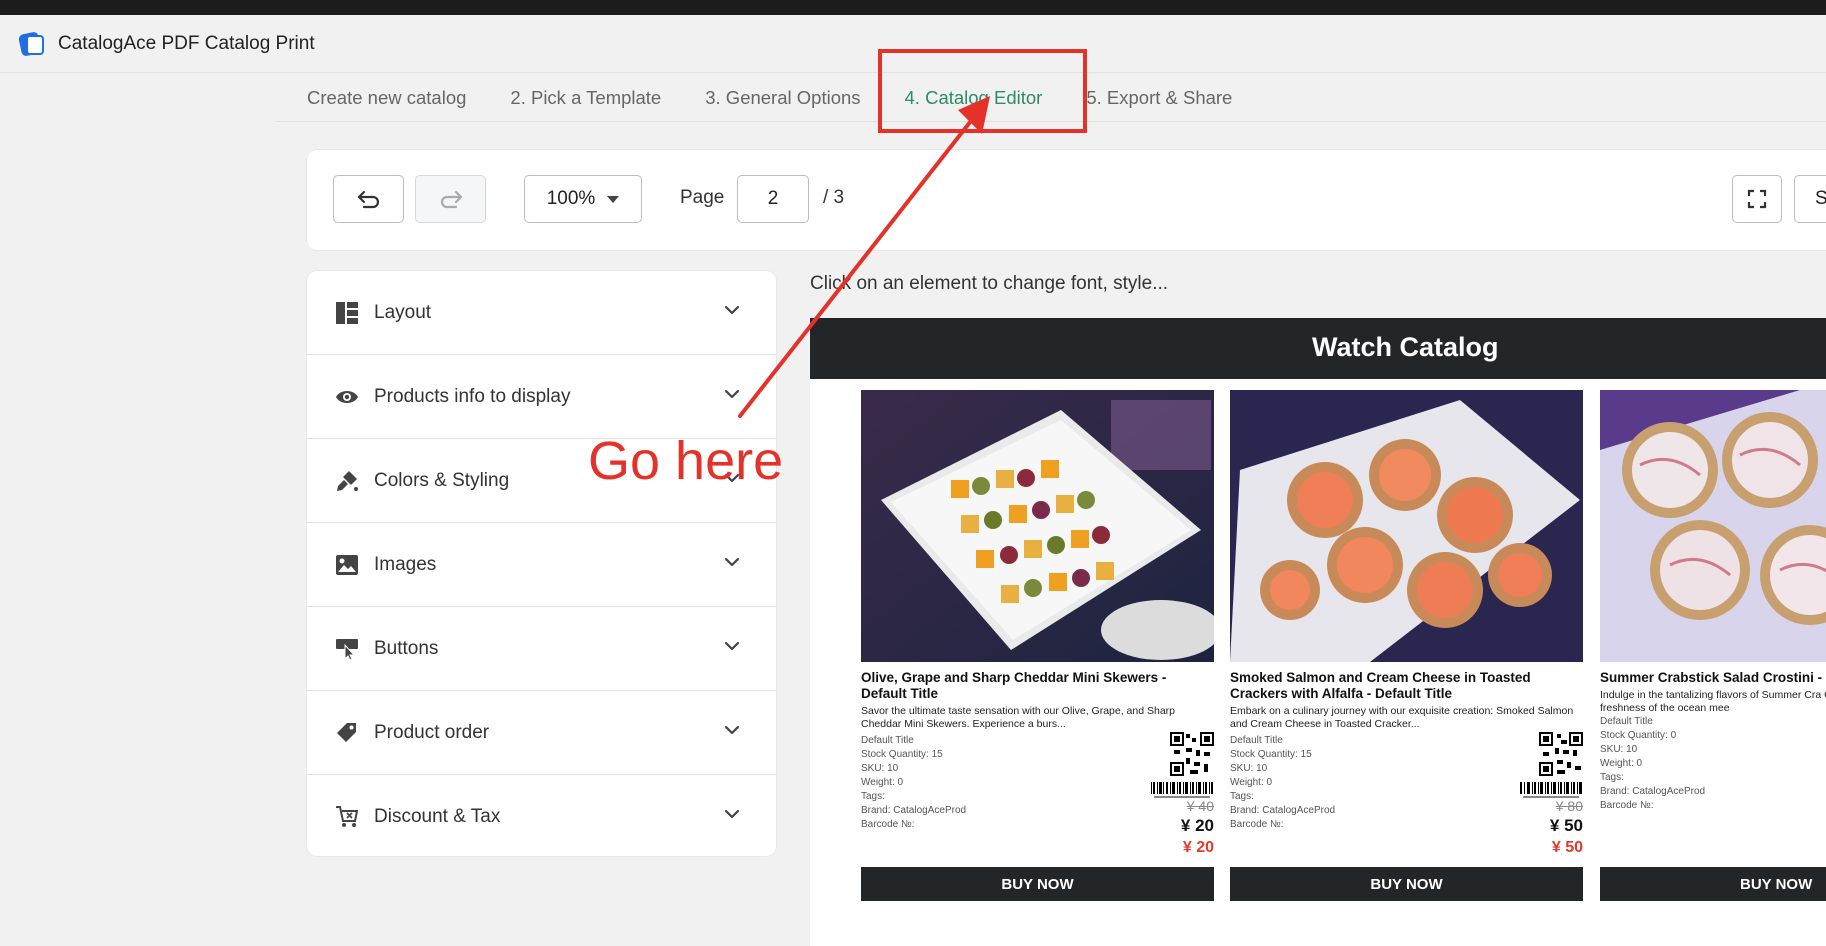 This screenshot has width=1826, height=946. I want to click on tab-catalog-editor: 4. Catalog Editor, so click(974, 98).